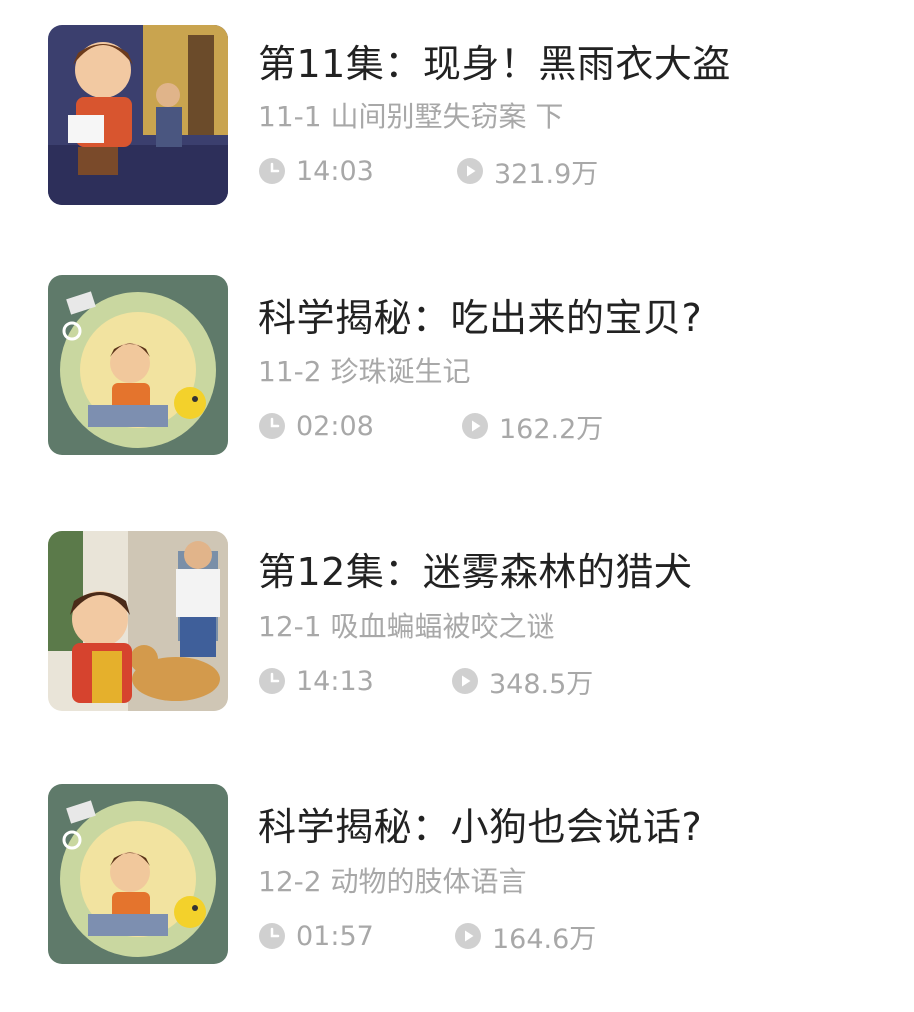 The height and width of the screenshot is (1012, 914). I want to click on duration-text: 02:08, so click(335, 426).